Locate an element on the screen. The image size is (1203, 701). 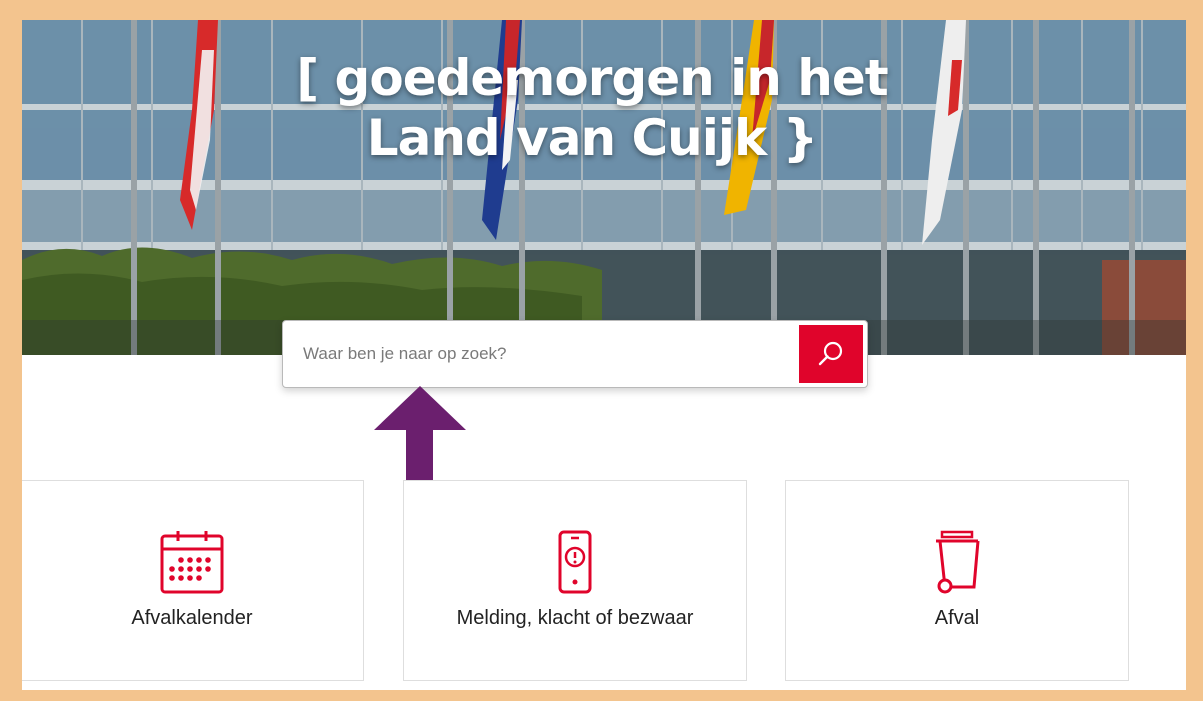
search-button is located at coordinates (831, 354).